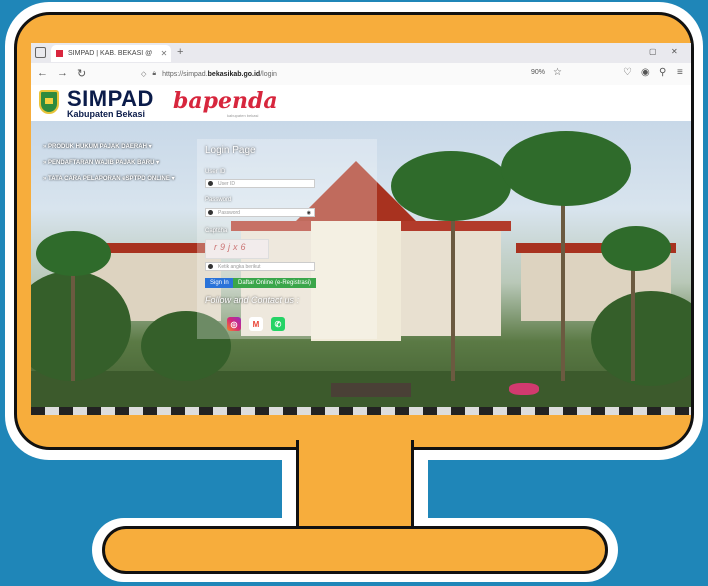 The height and width of the screenshot is (586, 708). What do you see at coordinates (680, 72) in the screenshot?
I see `menu-icon: ≡` at bounding box center [680, 72].